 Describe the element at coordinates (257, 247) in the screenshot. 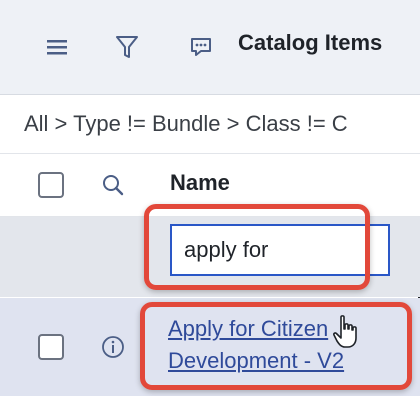

I see `search-input-highlight` at that location.